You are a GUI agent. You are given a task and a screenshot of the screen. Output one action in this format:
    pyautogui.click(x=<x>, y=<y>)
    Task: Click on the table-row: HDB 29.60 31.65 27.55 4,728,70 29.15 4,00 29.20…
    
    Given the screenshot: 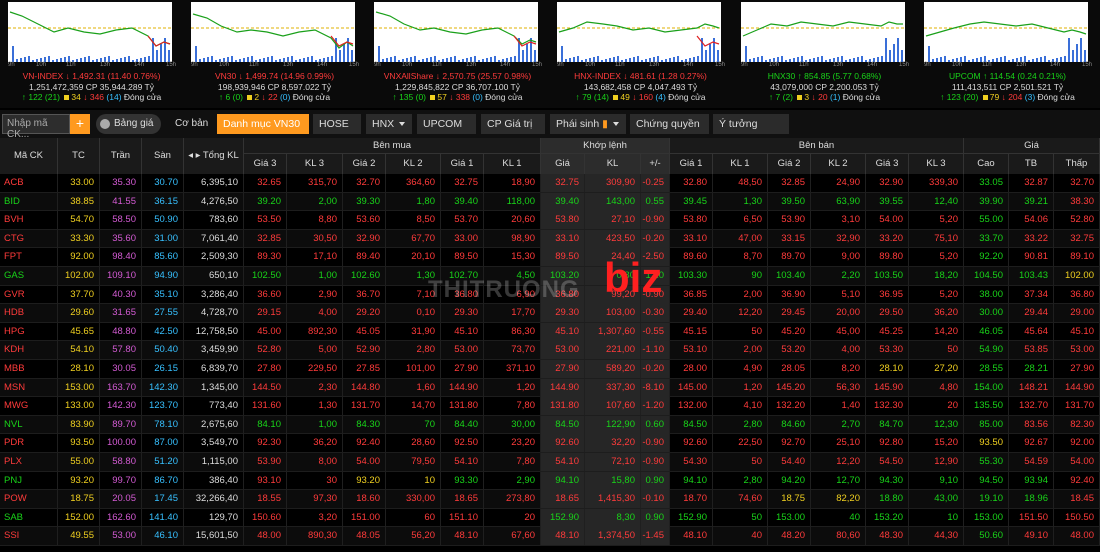 What is the action you would take?
    pyautogui.click(x=550, y=313)
    